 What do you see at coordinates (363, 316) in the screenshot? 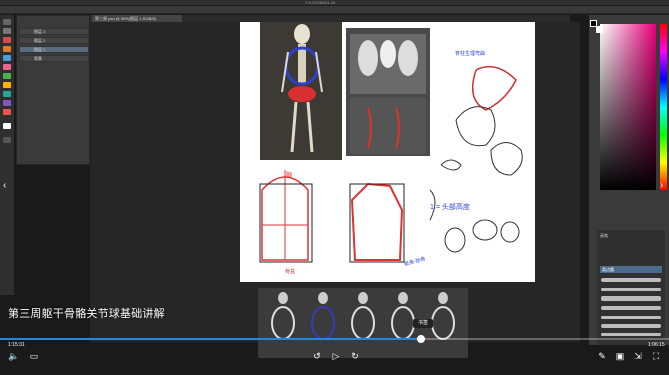
I see `skeleton-row-drawing` at bounding box center [363, 316].